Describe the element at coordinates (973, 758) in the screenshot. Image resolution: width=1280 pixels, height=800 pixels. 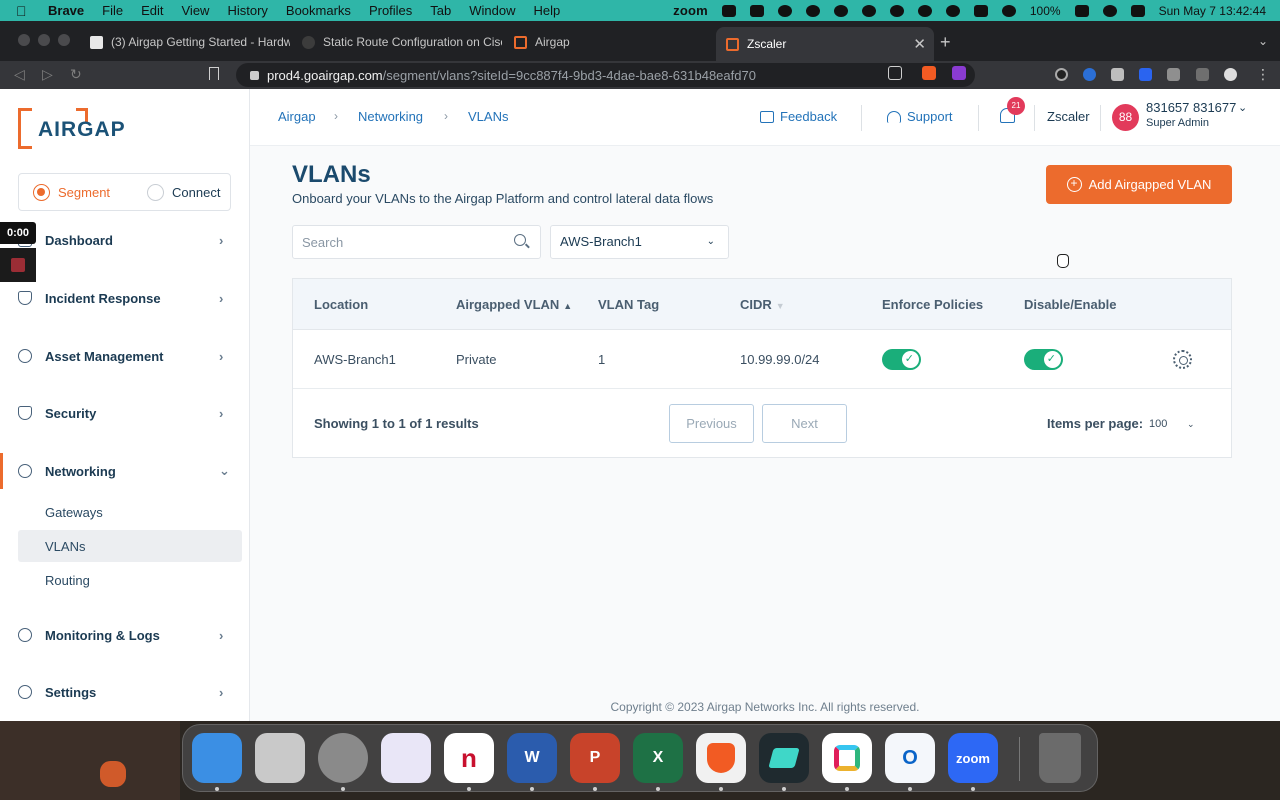
I see `zoom-app-icon: zoom` at that location.